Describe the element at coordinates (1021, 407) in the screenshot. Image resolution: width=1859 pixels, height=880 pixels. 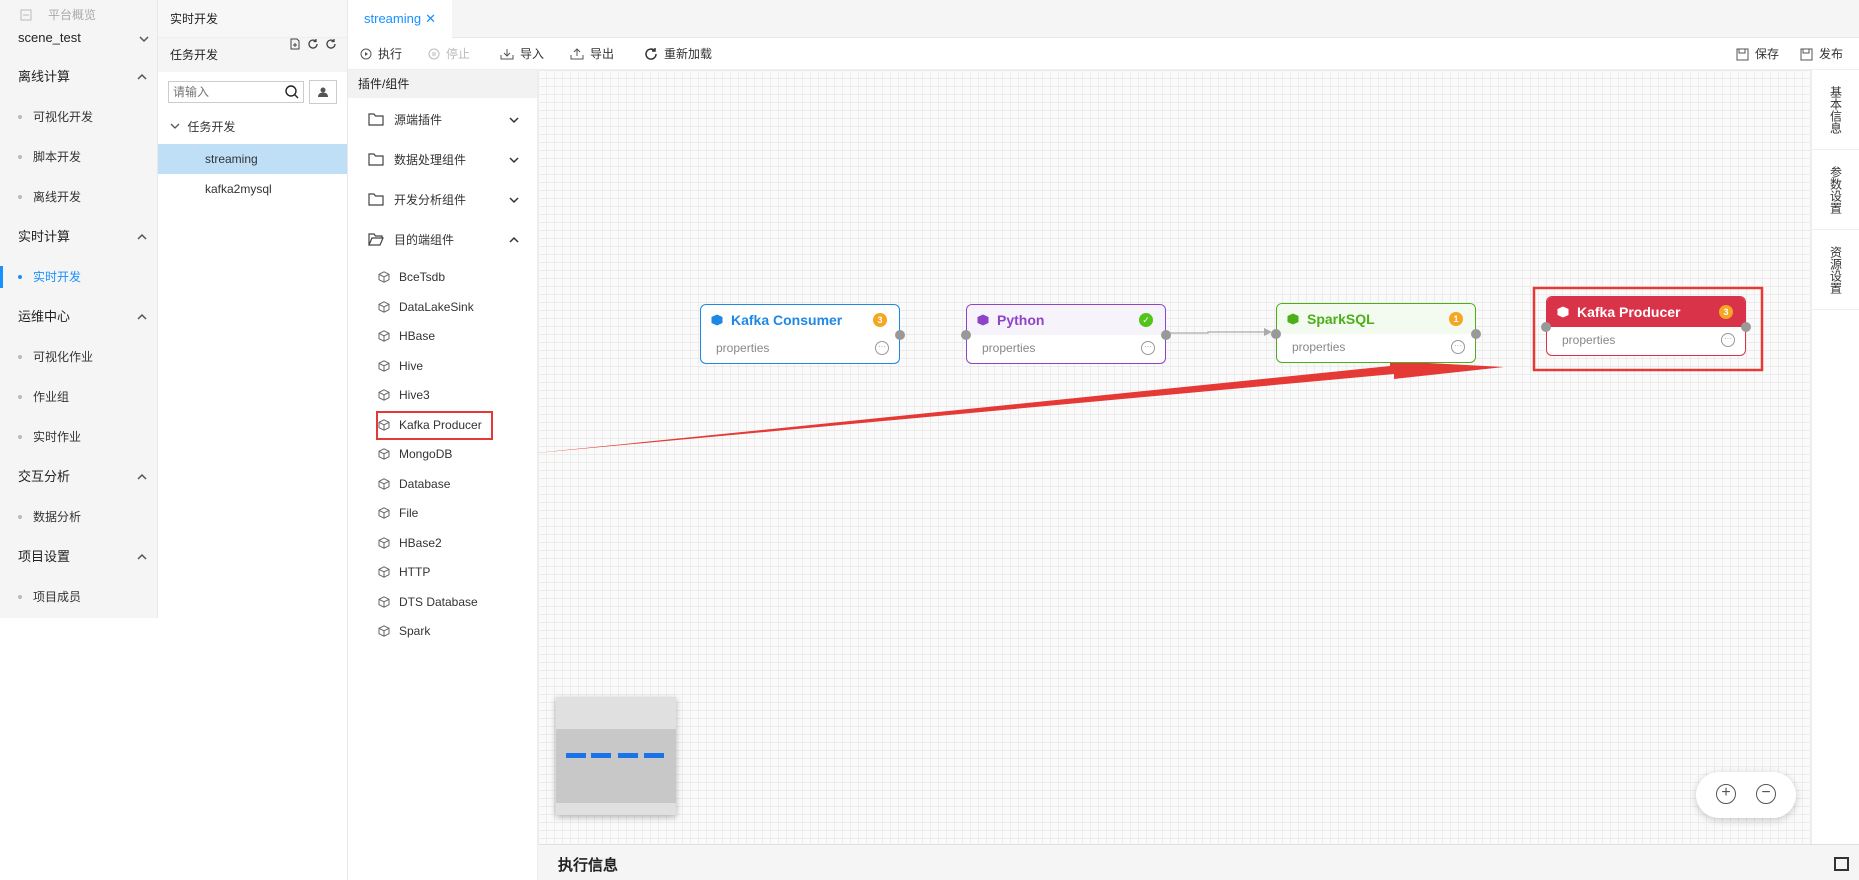
I see `annotation-arrow` at that location.